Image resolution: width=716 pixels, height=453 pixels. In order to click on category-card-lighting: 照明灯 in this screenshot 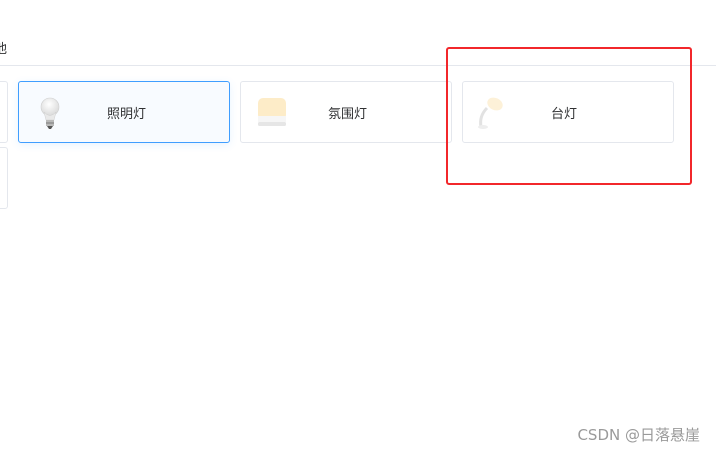, I will do `click(124, 112)`.